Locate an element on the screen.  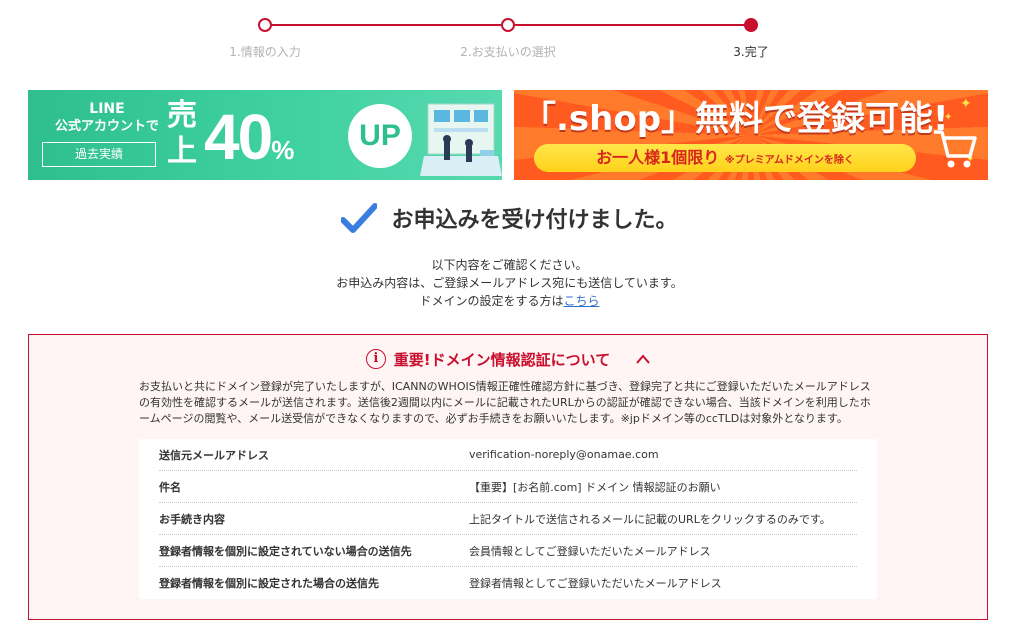
step-2-dot is located at coordinates (508, 25).